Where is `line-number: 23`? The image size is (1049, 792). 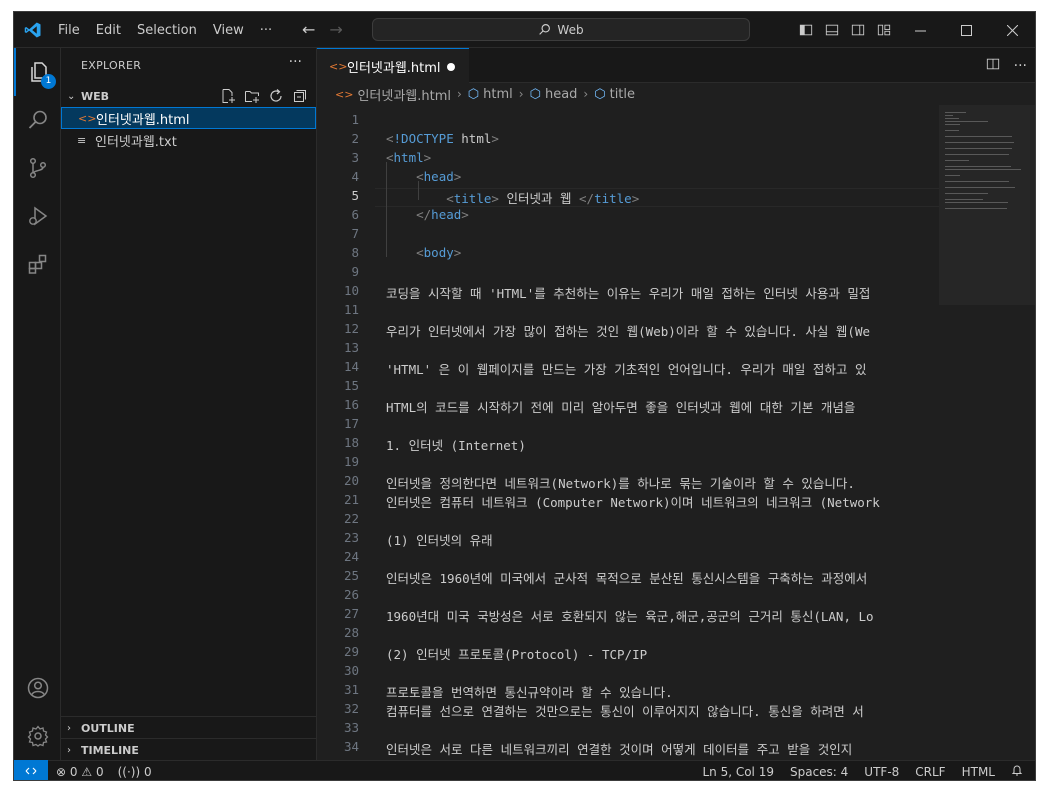 line-number: 23 is located at coordinates (351, 537).